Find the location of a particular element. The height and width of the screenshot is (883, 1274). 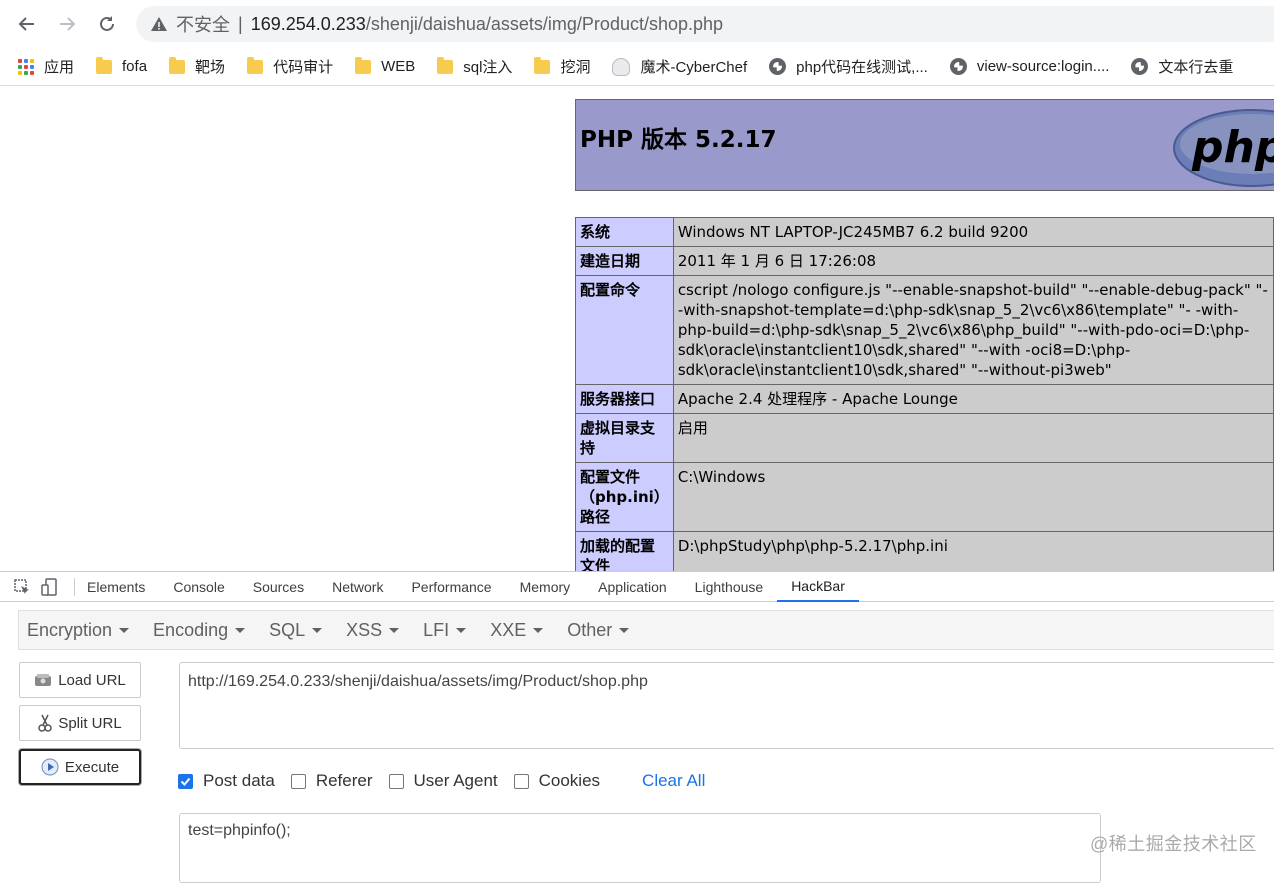

menu-encoding: Encoding is located at coordinates (199, 630).